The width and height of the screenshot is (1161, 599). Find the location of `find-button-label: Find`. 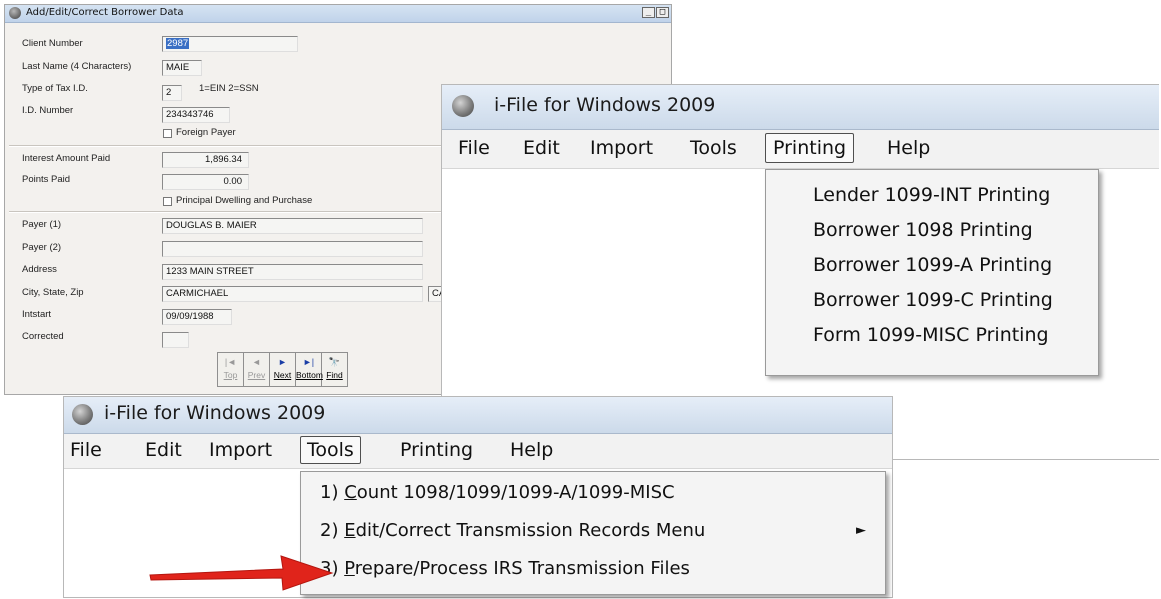

find-button-label: Find is located at coordinates (334, 375).